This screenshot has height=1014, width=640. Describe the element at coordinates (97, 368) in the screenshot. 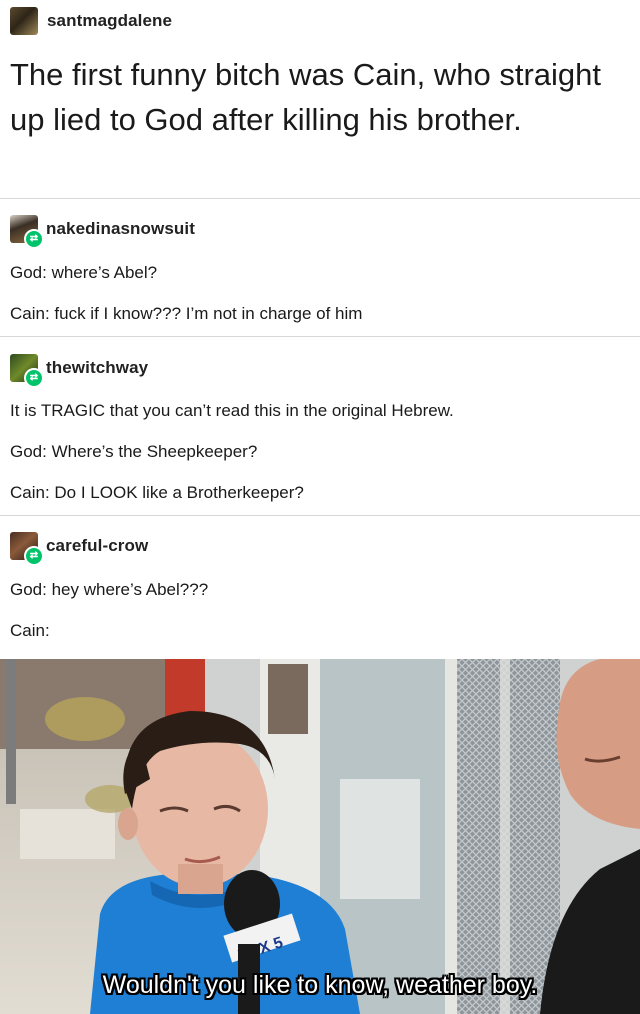

I see `username: thewitchway` at that location.